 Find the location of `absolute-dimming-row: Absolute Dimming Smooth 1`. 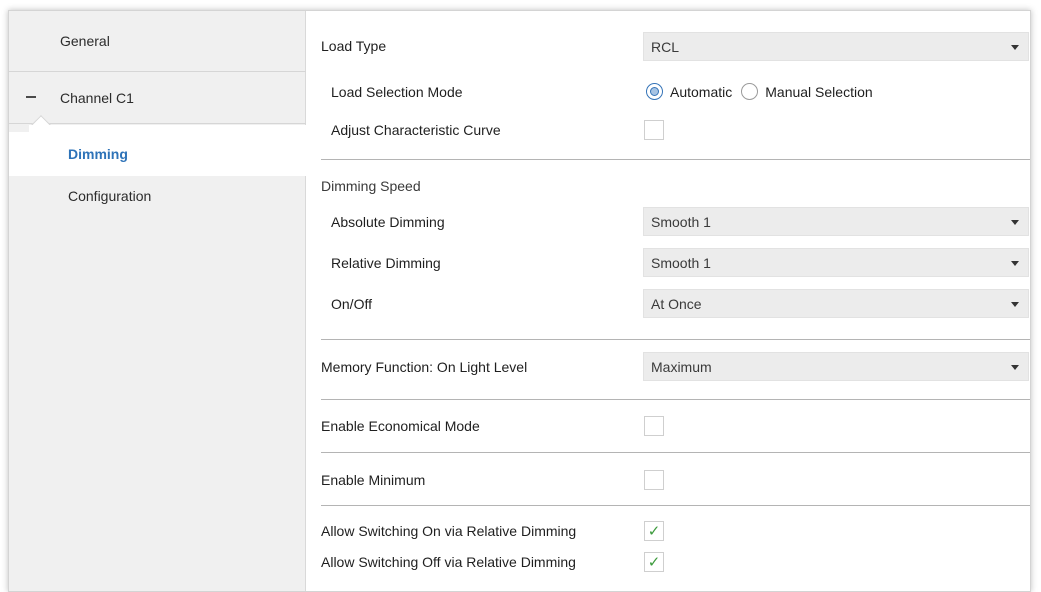

absolute-dimming-row: Absolute Dimming Smooth 1 is located at coordinates (668, 222).